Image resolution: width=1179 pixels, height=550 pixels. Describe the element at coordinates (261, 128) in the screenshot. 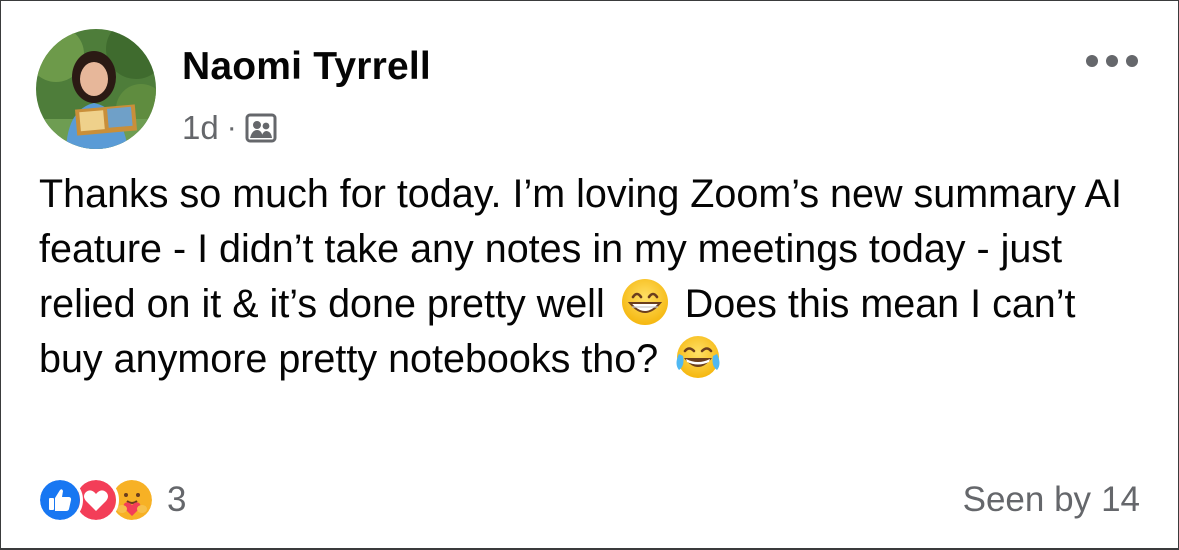

I see `group-members-icon` at that location.